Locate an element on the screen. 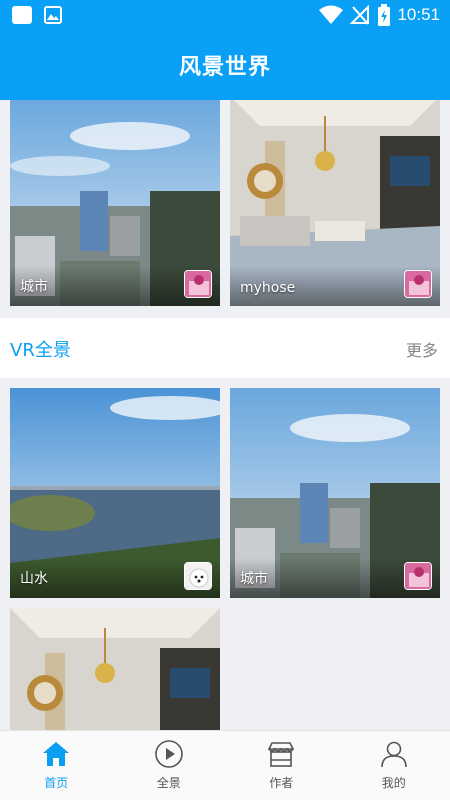  tab-label: 我的 is located at coordinates (393, 783).